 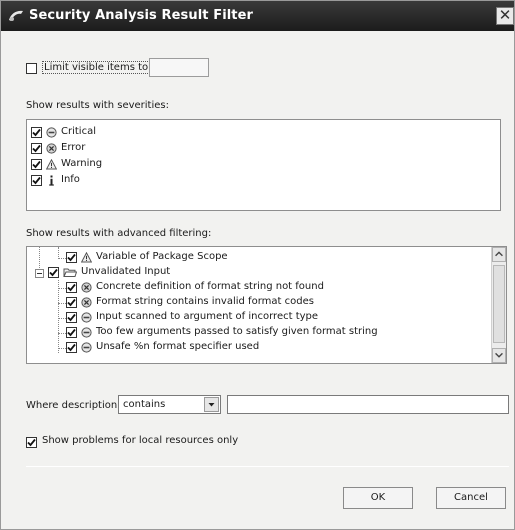 I want to click on severities-label: Show results with severities:, so click(x=97, y=105).